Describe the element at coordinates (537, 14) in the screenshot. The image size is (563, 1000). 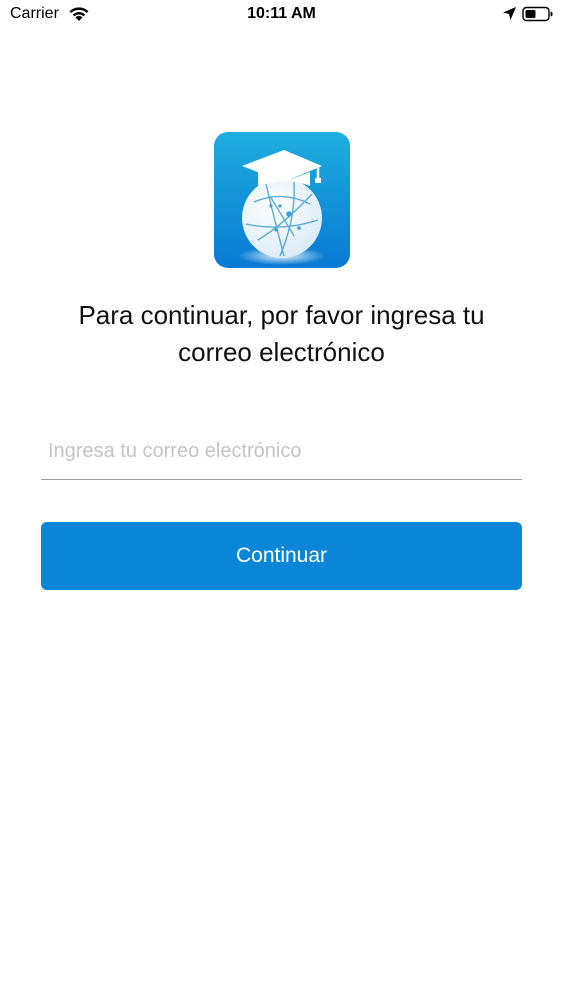
I see `battery-icon` at that location.